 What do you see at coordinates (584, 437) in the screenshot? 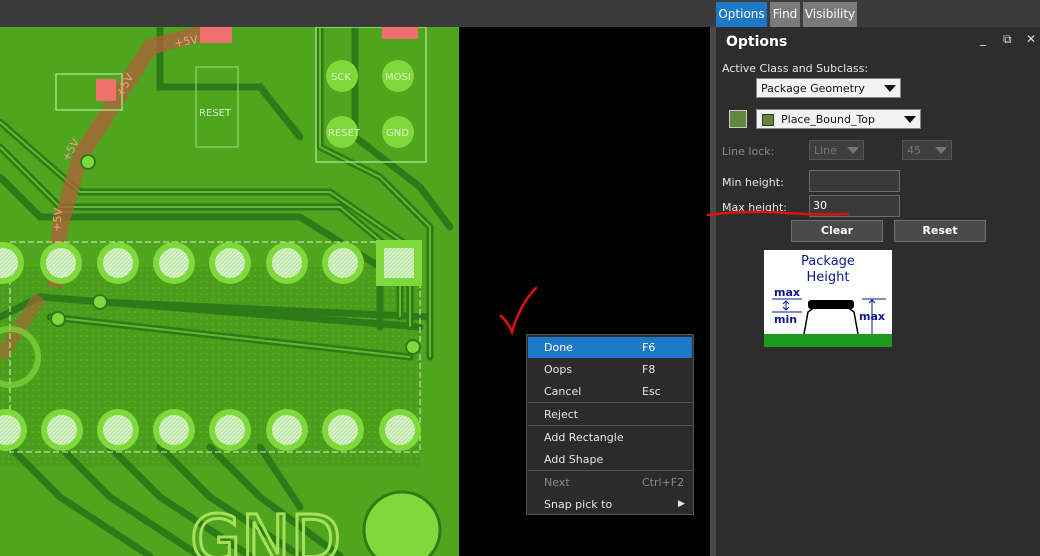
I see `menu-item-label: Add Rectangle` at bounding box center [584, 437].